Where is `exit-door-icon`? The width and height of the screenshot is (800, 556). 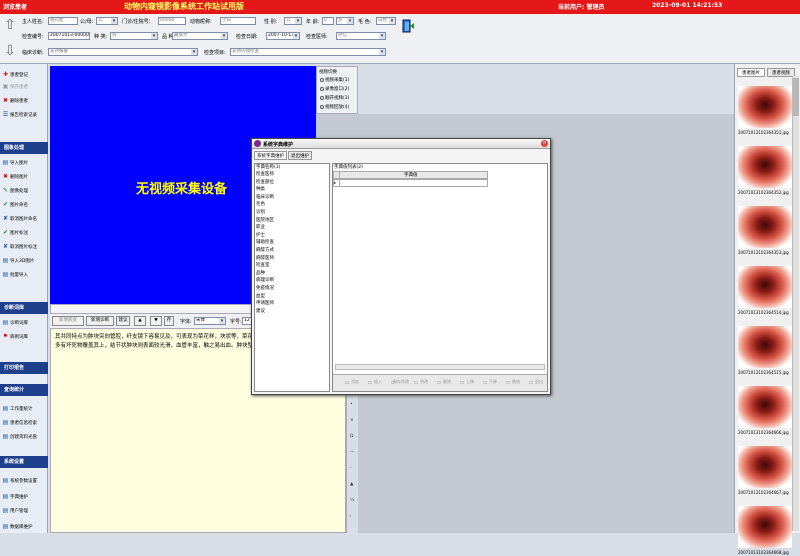
exit-door-icon is located at coordinates (408, 26).